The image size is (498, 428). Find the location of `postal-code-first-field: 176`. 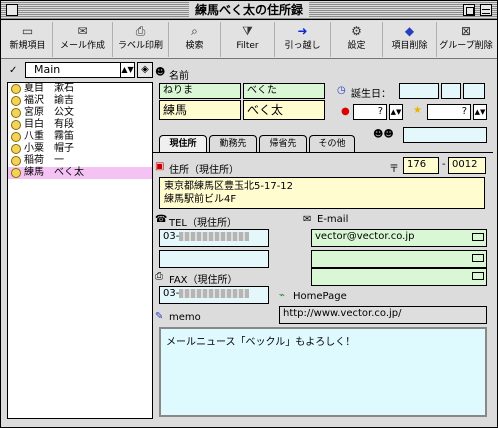

postal-code-first-field: 176 is located at coordinates (421, 165).